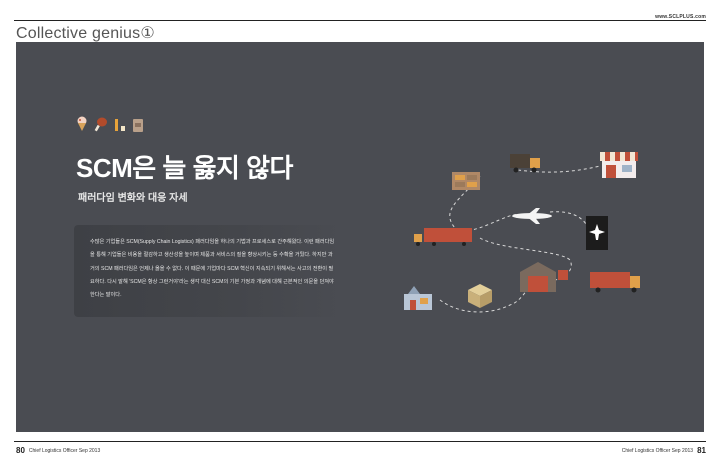  I want to click on footer-publication-left: Chief Logistics Officer Sep 2013, so click(64, 450).